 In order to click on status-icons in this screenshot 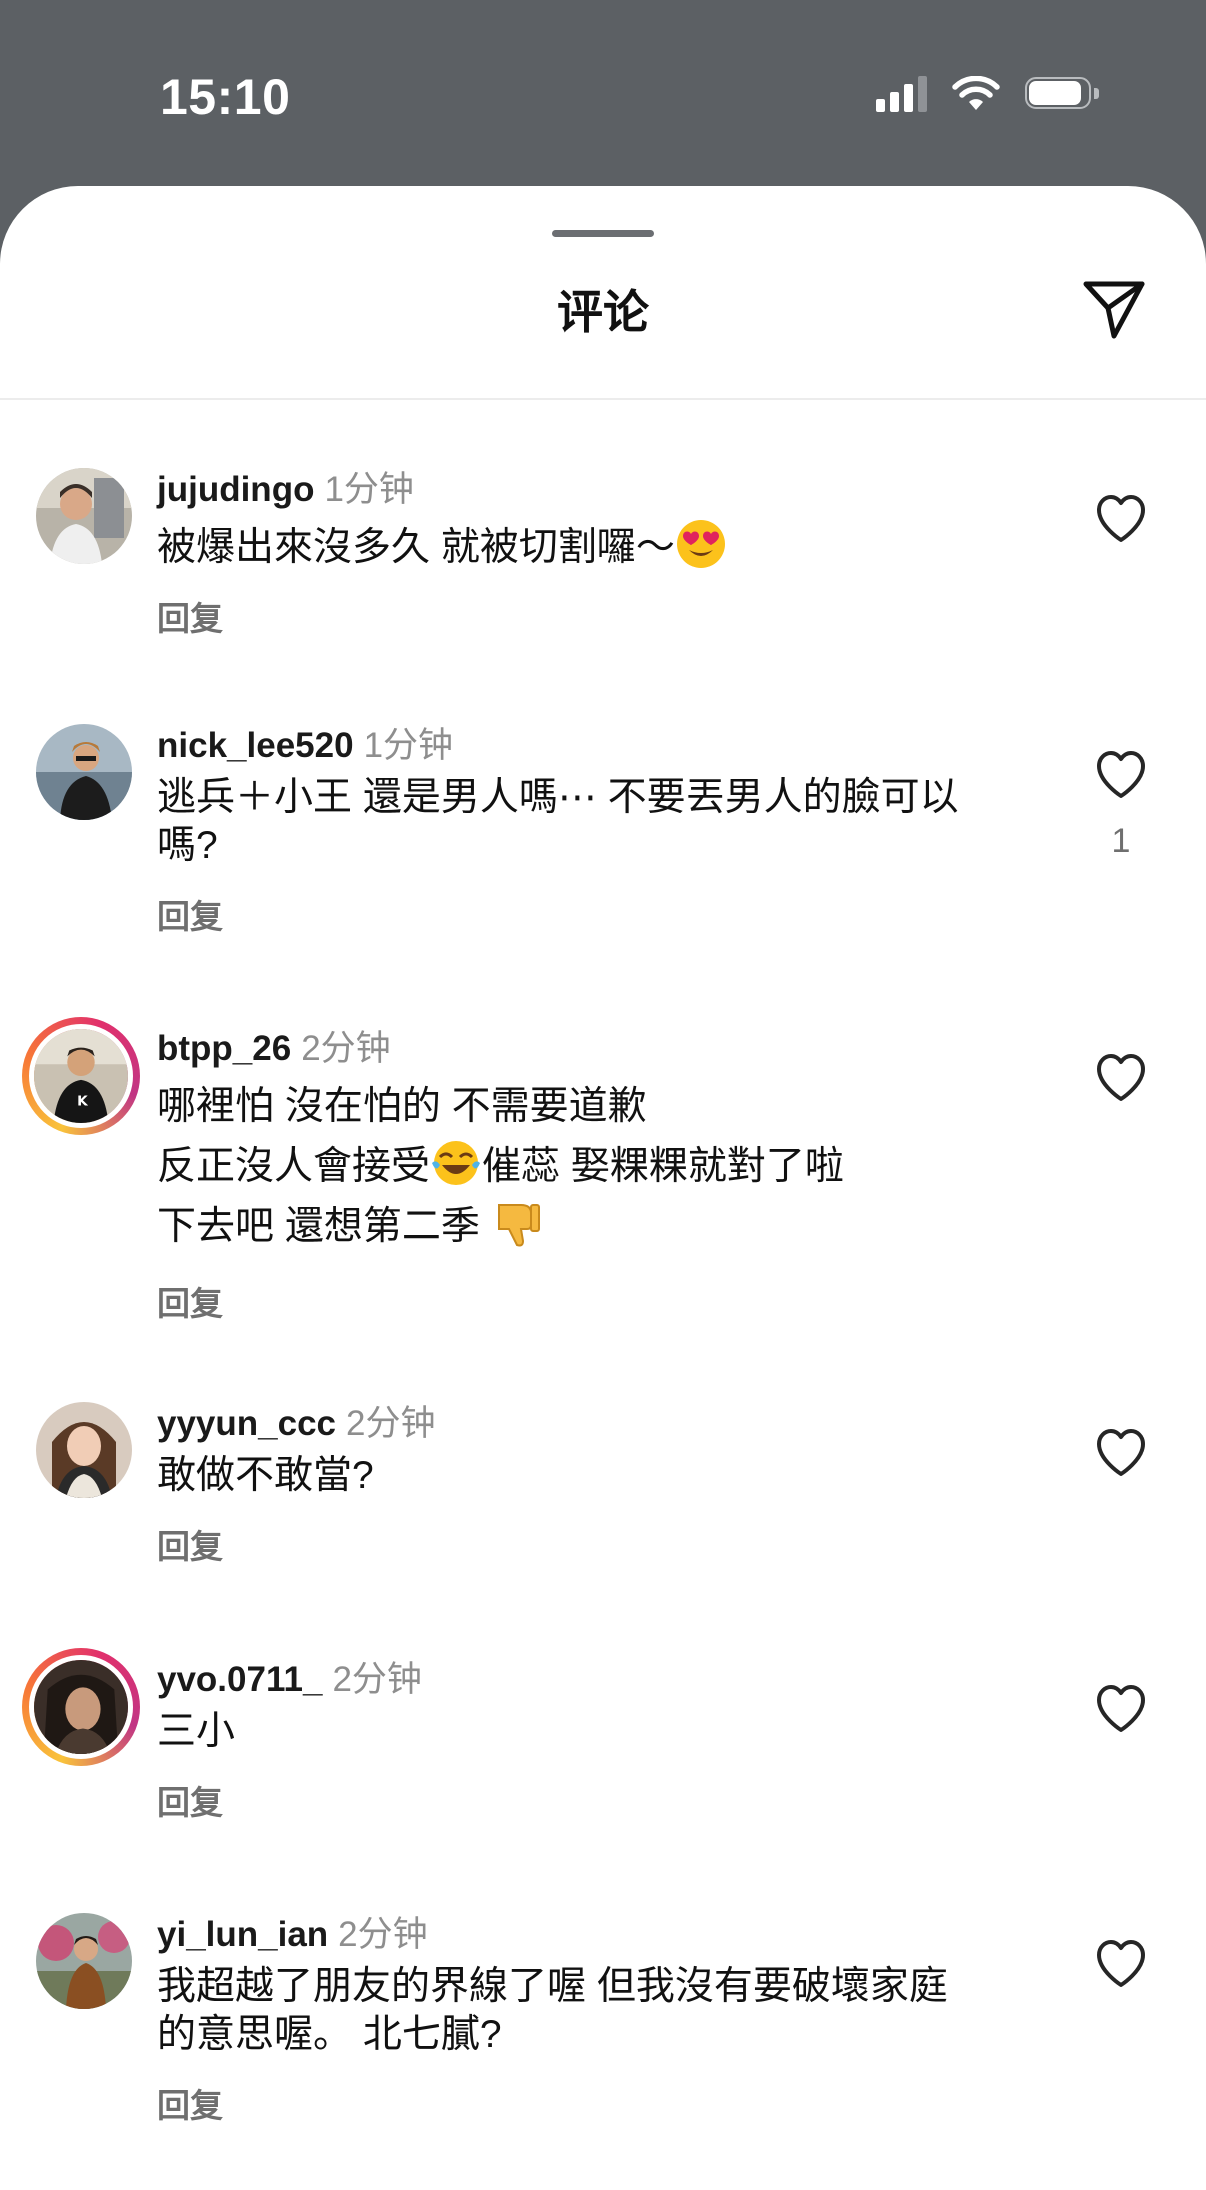, I will do `click(988, 94)`.